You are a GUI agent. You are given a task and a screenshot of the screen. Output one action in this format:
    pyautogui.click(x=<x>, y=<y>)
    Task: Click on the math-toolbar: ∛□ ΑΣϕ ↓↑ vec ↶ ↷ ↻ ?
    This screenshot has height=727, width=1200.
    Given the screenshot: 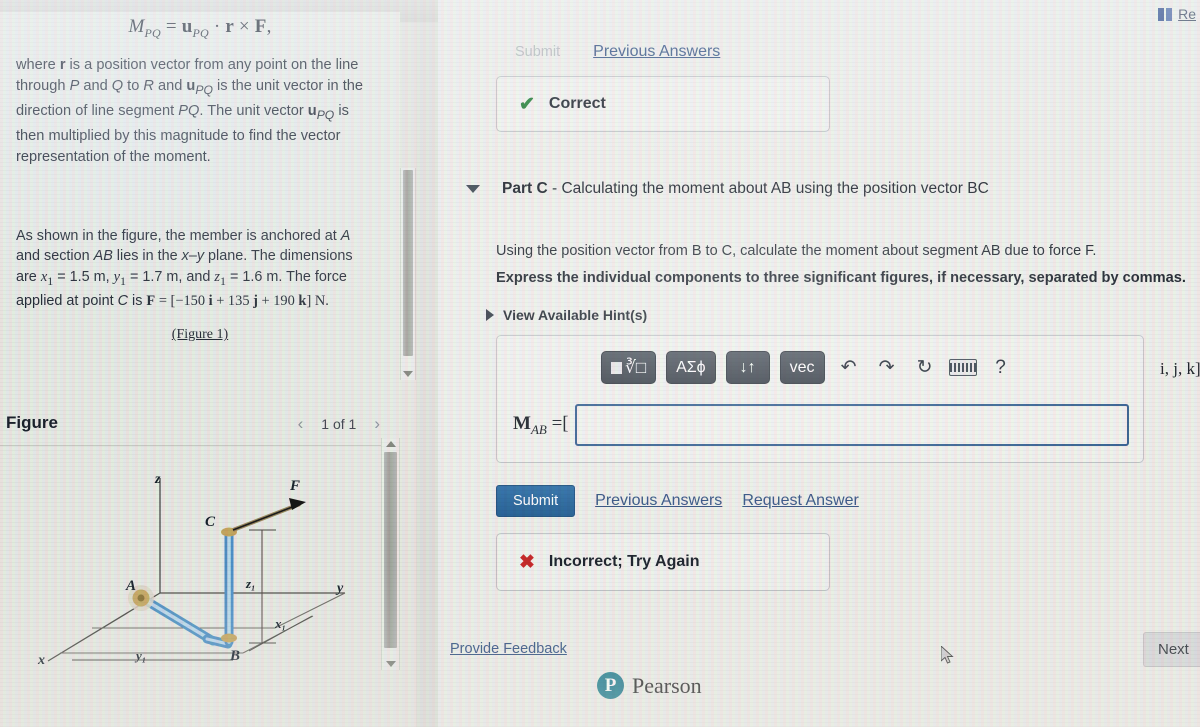 What is the action you would take?
    pyautogui.click(x=808, y=367)
    